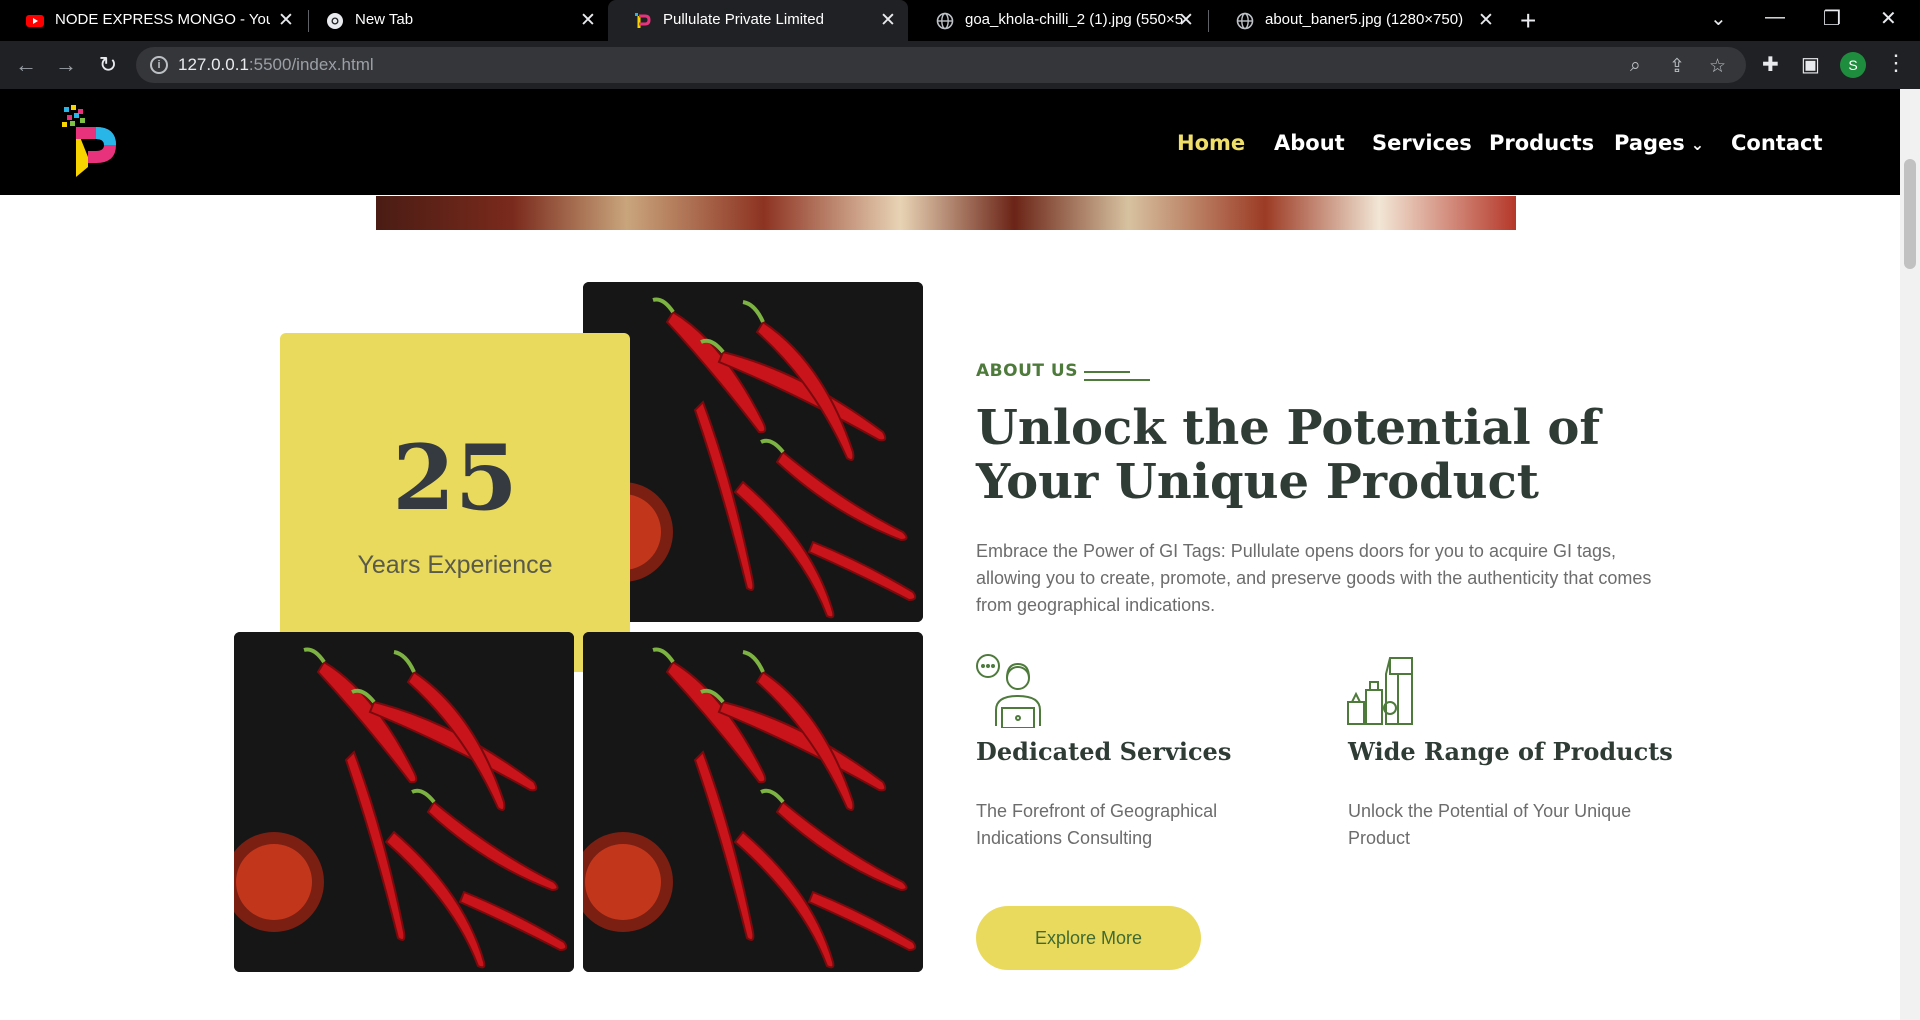 The width and height of the screenshot is (1920, 1020). I want to click on chilli-image-bottom-left, so click(404, 802).